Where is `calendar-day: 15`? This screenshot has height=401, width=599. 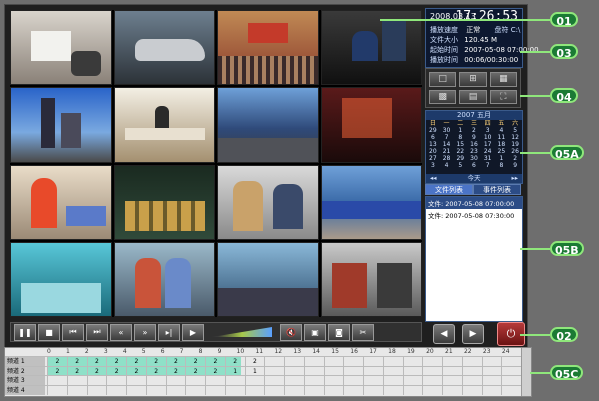 calendar-day: 15 is located at coordinates (460, 144).